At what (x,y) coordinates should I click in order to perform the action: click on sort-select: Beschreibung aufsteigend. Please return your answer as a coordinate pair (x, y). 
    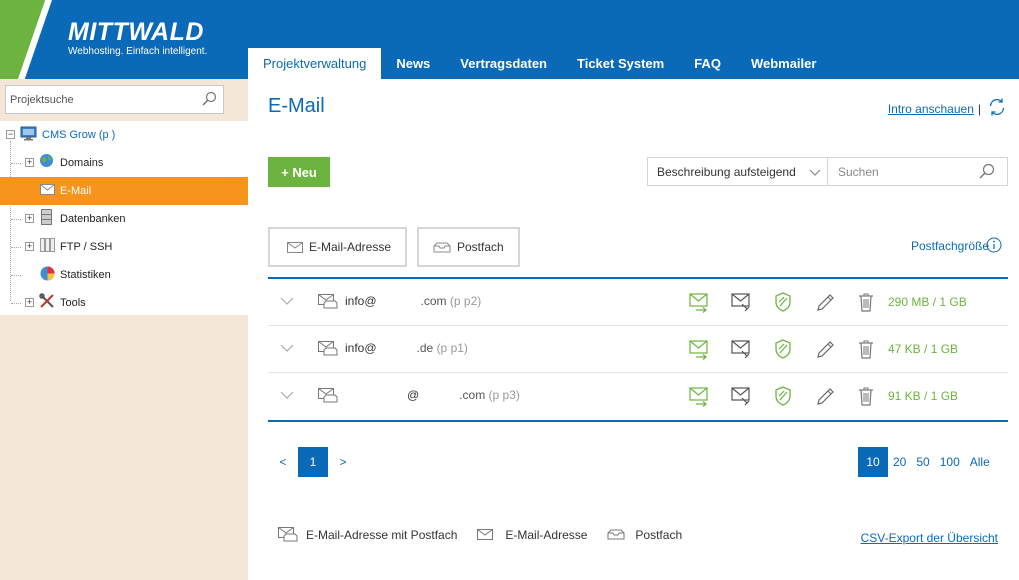
    Looking at the image, I should click on (737, 171).